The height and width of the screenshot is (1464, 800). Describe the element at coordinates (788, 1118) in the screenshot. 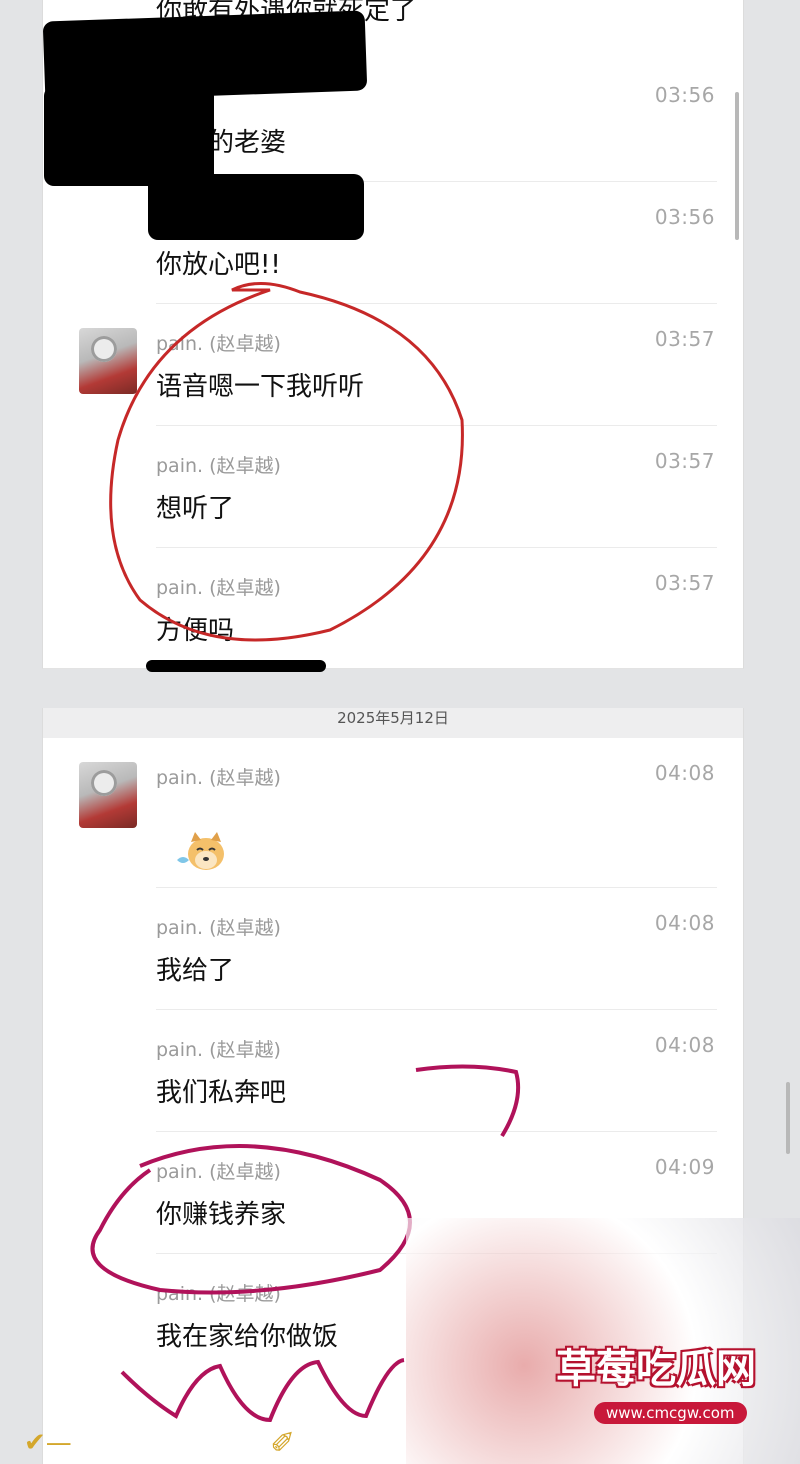

I see `page-scrollbar-thumb` at that location.